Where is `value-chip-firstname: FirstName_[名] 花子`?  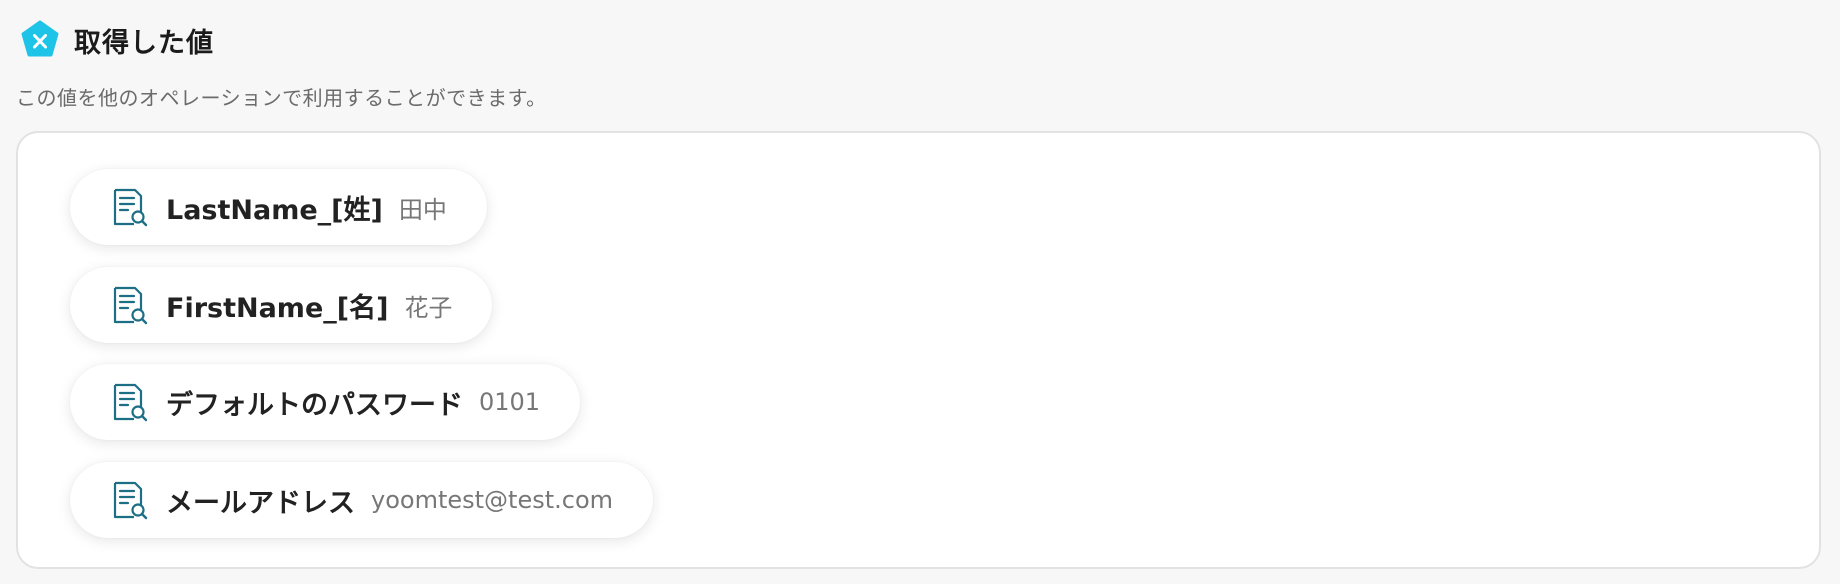 value-chip-firstname: FirstName_[名] 花子 is located at coordinates (281, 305).